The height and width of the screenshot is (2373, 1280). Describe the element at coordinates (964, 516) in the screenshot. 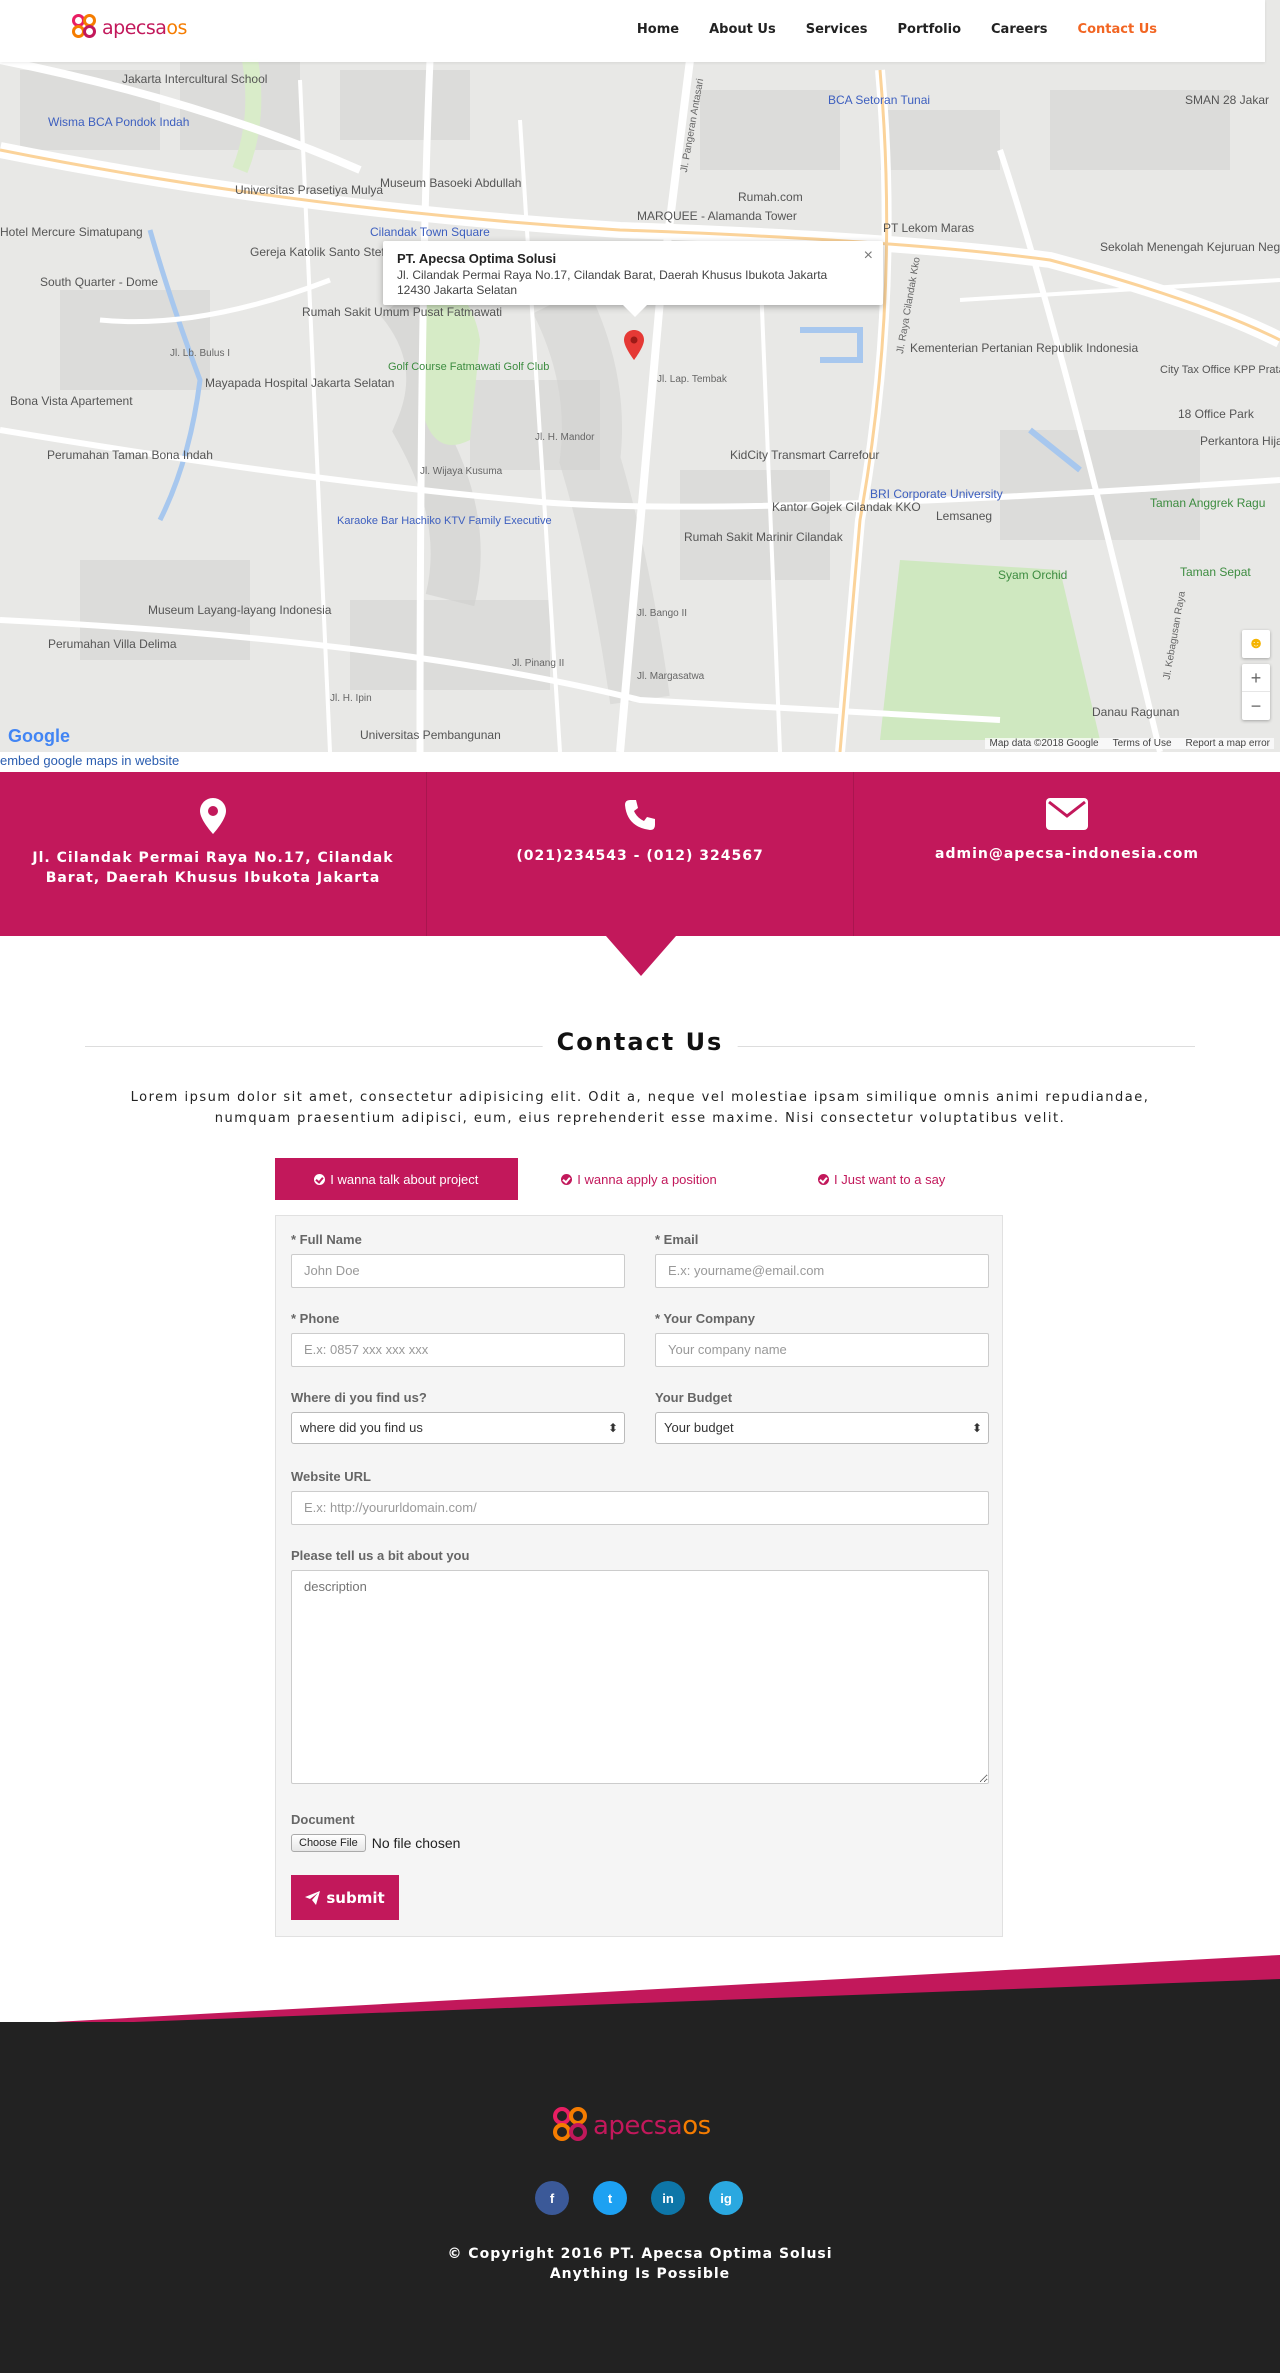

I see `map-label: Lemsaneg` at that location.